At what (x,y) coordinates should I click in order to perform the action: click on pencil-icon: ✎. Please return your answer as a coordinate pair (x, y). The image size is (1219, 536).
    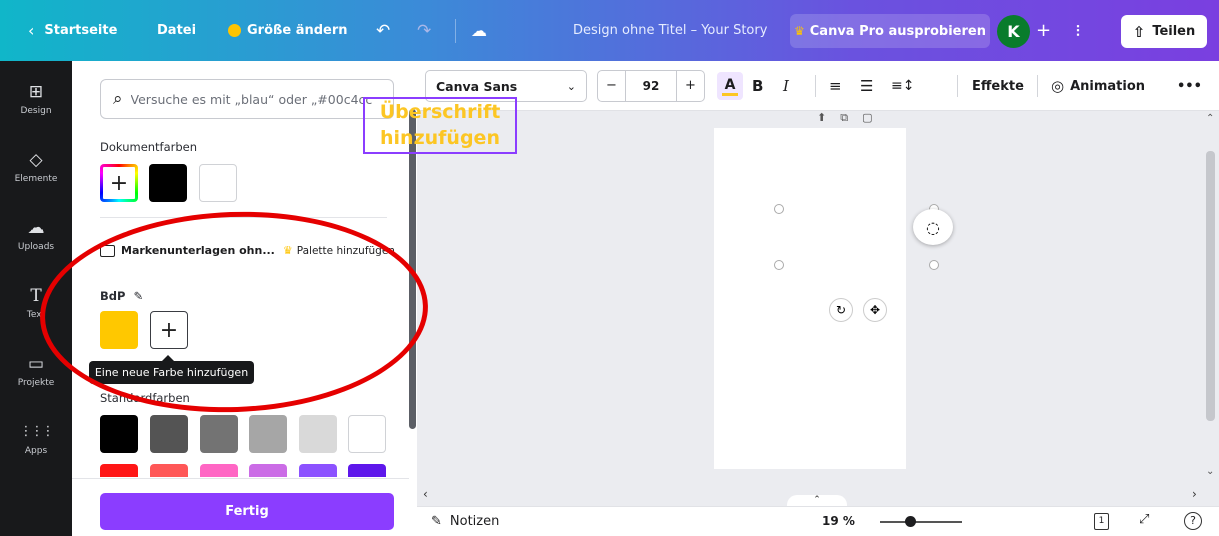
    Looking at the image, I should click on (138, 296).